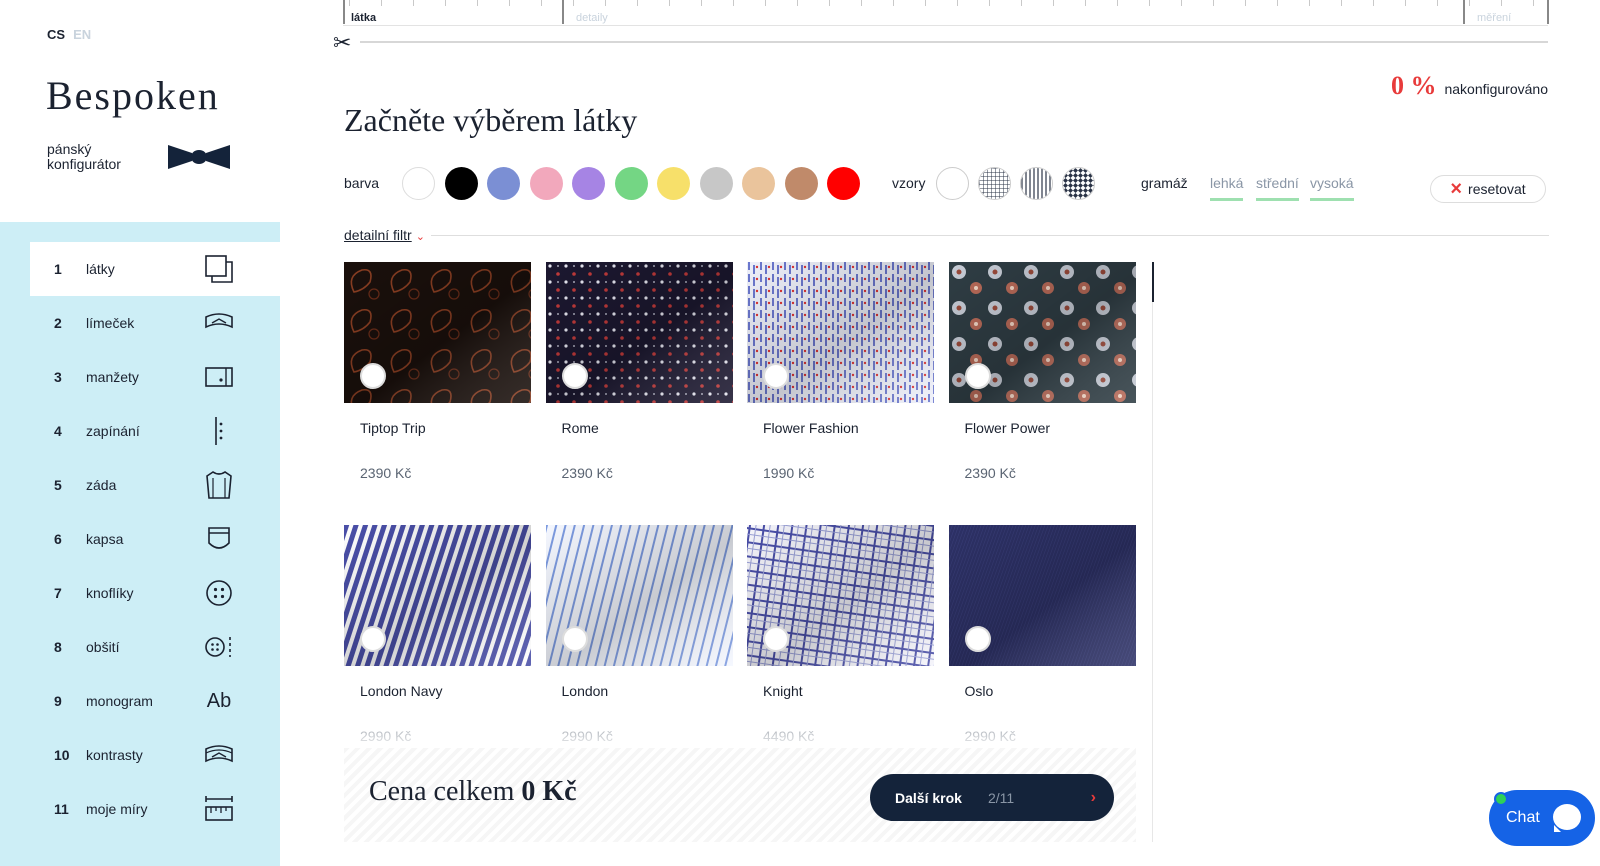  I want to click on sidebar-item-4: 4 zapínání, so click(155, 431).